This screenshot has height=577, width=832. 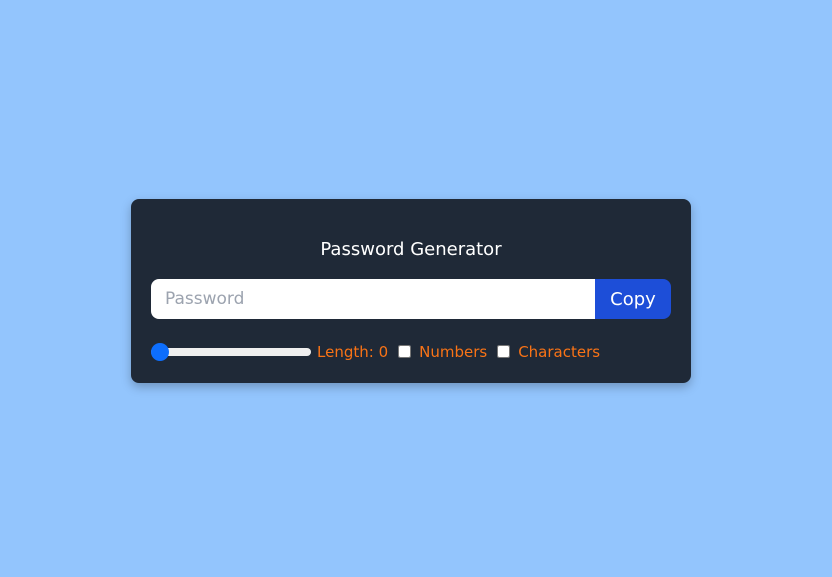 What do you see at coordinates (348, 352) in the screenshot?
I see `length-label-prefix: Length:` at bounding box center [348, 352].